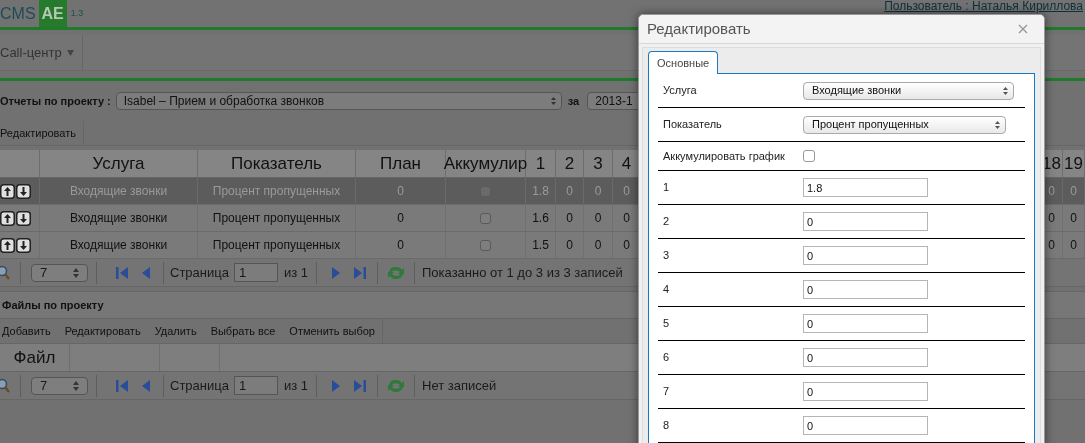 The height and width of the screenshot is (443, 1085). What do you see at coordinates (904, 124) in the screenshot?
I see `dropdown-select: Процент пропущенных` at bounding box center [904, 124].